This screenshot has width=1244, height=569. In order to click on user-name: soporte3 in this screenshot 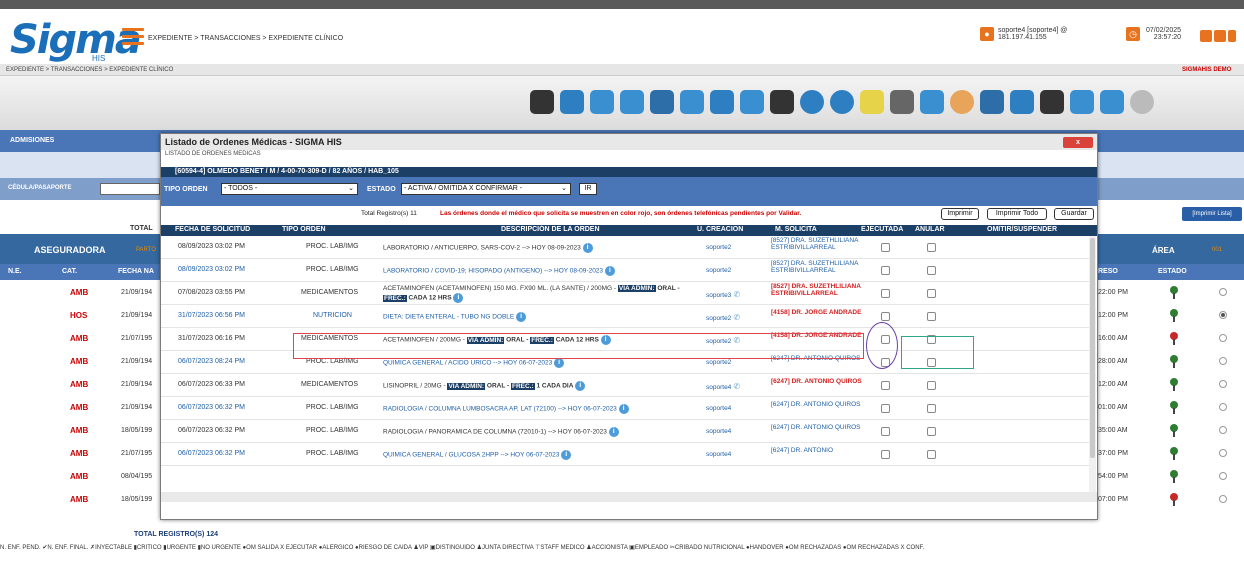, I will do `click(719, 295)`.